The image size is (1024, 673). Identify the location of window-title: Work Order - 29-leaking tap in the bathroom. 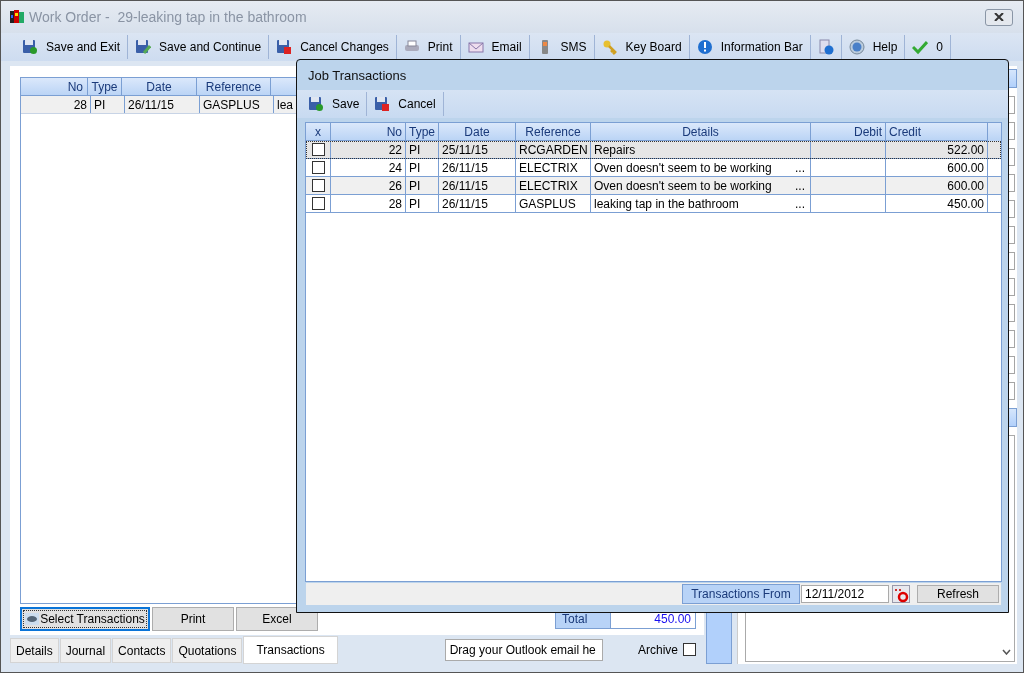
(168, 17).